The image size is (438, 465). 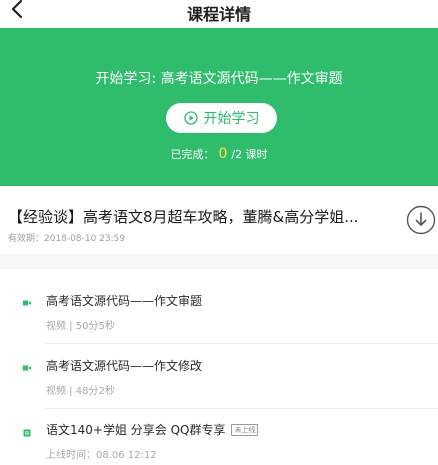 I want to click on lesson-title: 高考语文源代码——作文审题, so click(x=124, y=301).